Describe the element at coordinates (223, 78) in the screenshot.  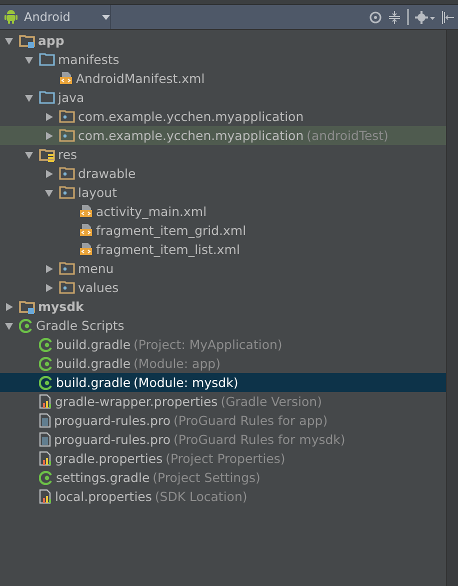
I see `tree-row: AndroidManifest.xml` at that location.